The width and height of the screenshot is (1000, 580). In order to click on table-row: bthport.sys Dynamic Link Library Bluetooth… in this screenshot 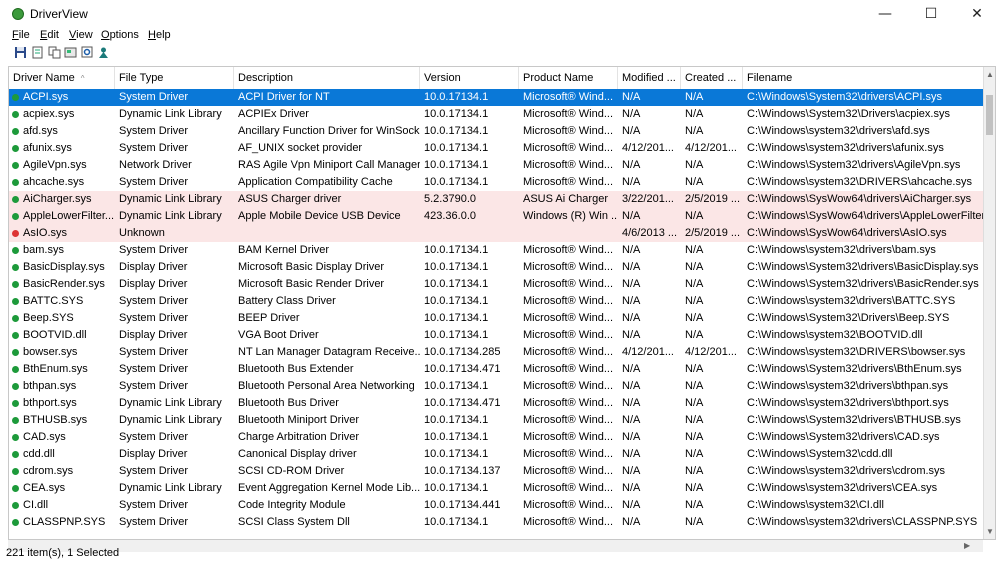, I will do `click(496, 403)`.